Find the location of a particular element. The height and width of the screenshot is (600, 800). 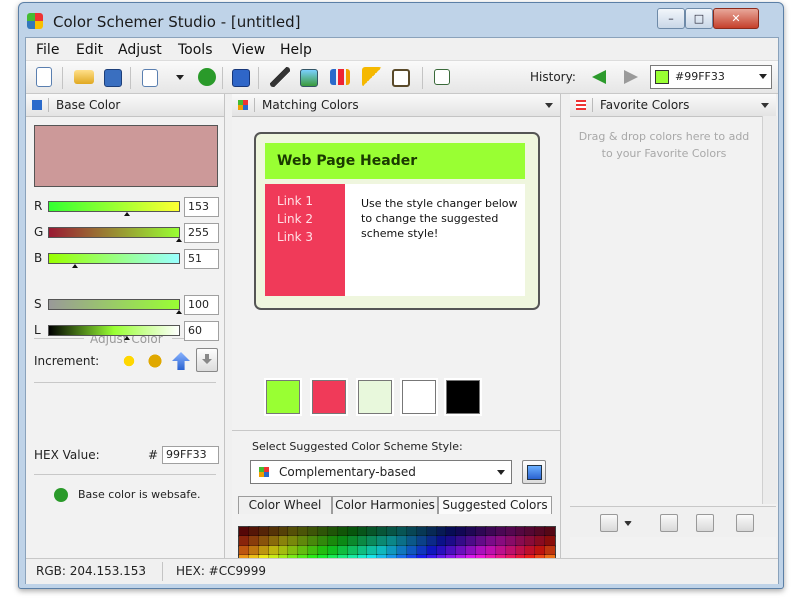

copy-icon is located at coordinates (150, 78).